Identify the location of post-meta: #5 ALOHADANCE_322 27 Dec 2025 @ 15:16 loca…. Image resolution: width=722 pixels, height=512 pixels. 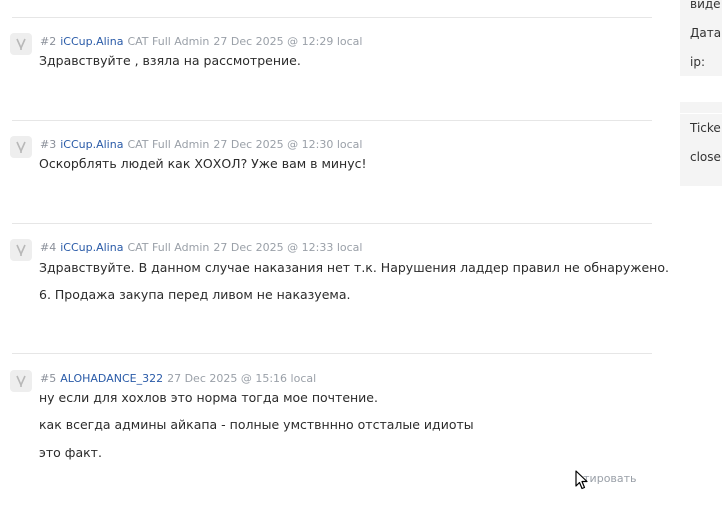
(178, 379).